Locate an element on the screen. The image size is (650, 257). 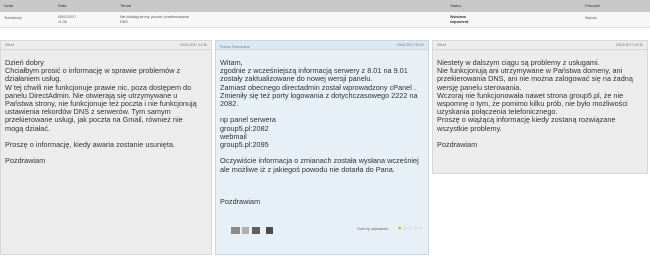
message-date: 09/01/2017 11:36 is located at coordinates (193, 45).